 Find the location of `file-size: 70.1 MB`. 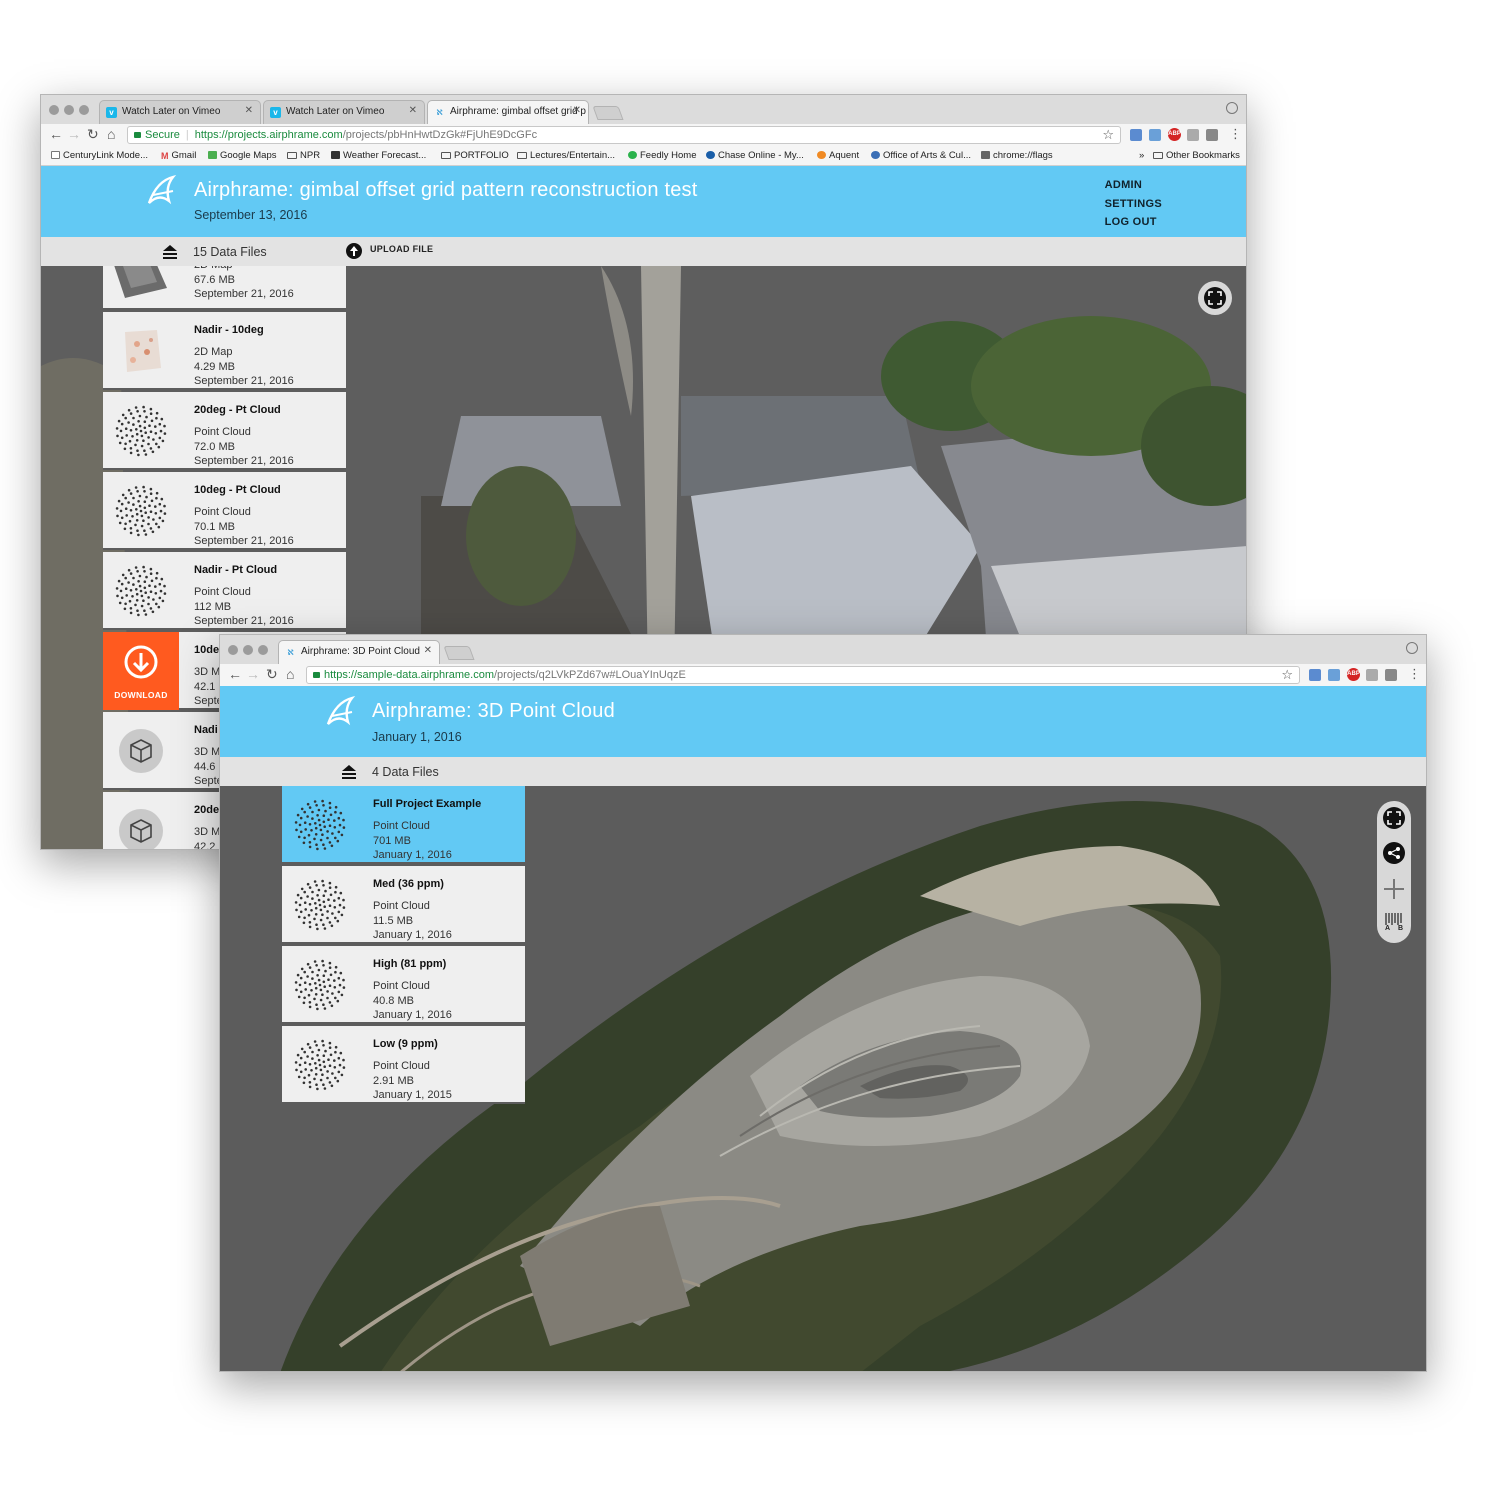

file-size: 70.1 MB is located at coordinates (214, 526).